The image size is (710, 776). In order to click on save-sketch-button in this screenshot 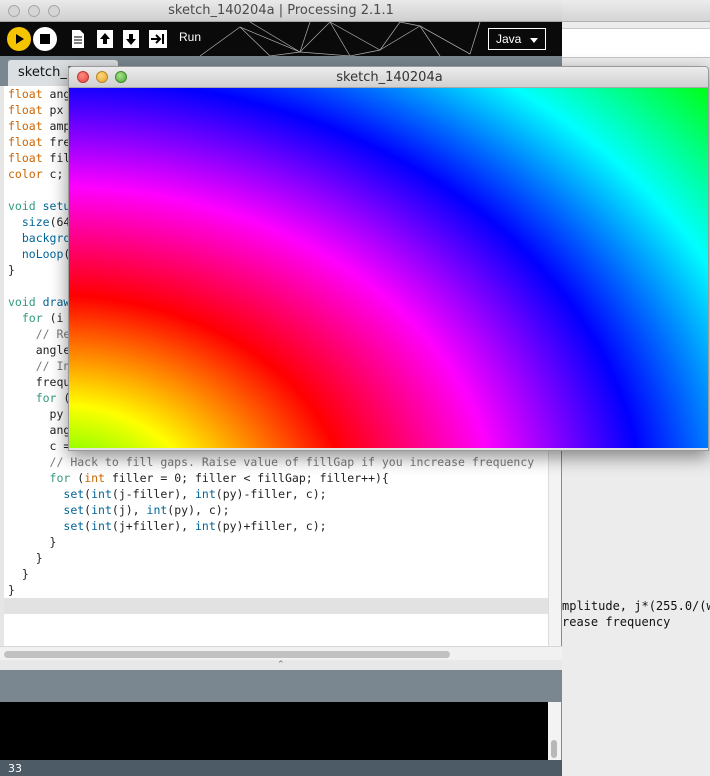, I will do `click(131, 39)`.